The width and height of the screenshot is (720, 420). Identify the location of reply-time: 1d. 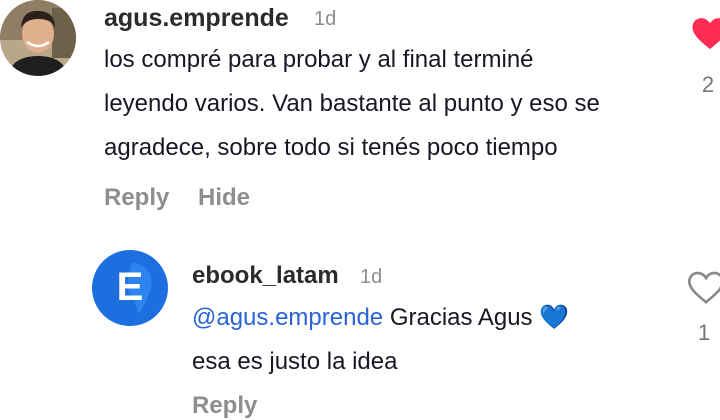
(371, 277).